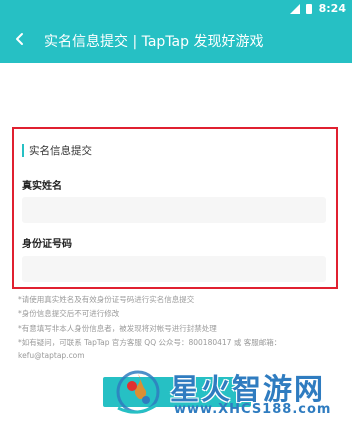  What do you see at coordinates (69, 313) in the screenshot?
I see `note-line: *身份信息提交后不可进行修改` at bounding box center [69, 313].